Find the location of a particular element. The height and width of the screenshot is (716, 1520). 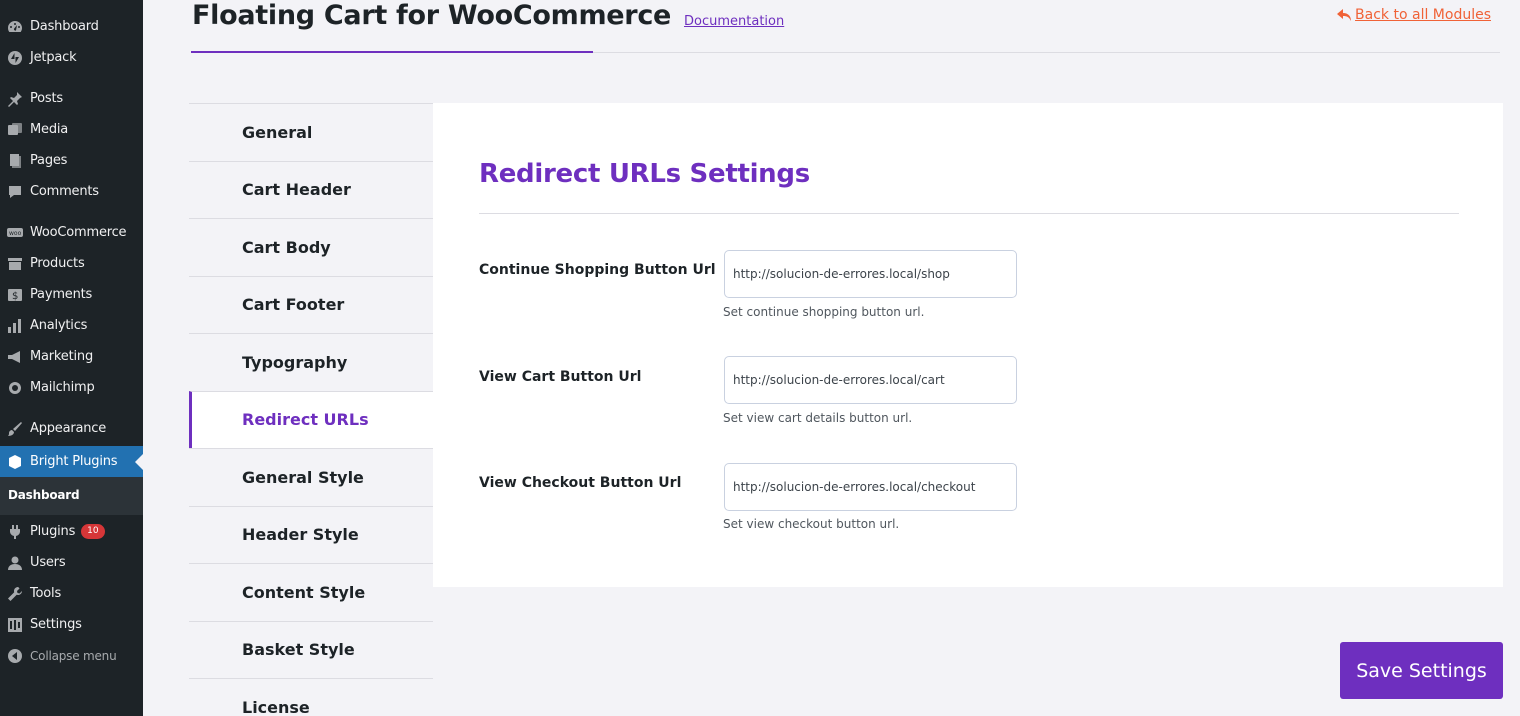

settings-icon is located at coordinates (15, 625).